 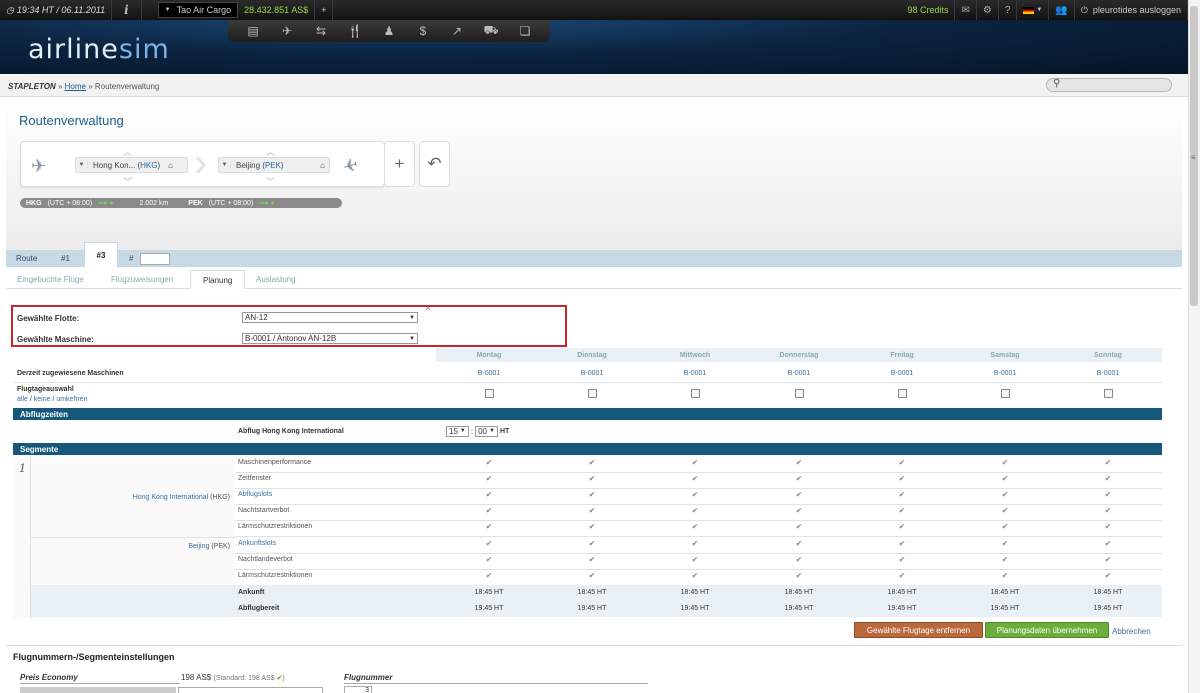 I want to click on destination-airport-select: ▼ Beijing (PEK) ⌂, so click(x=274, y=165).